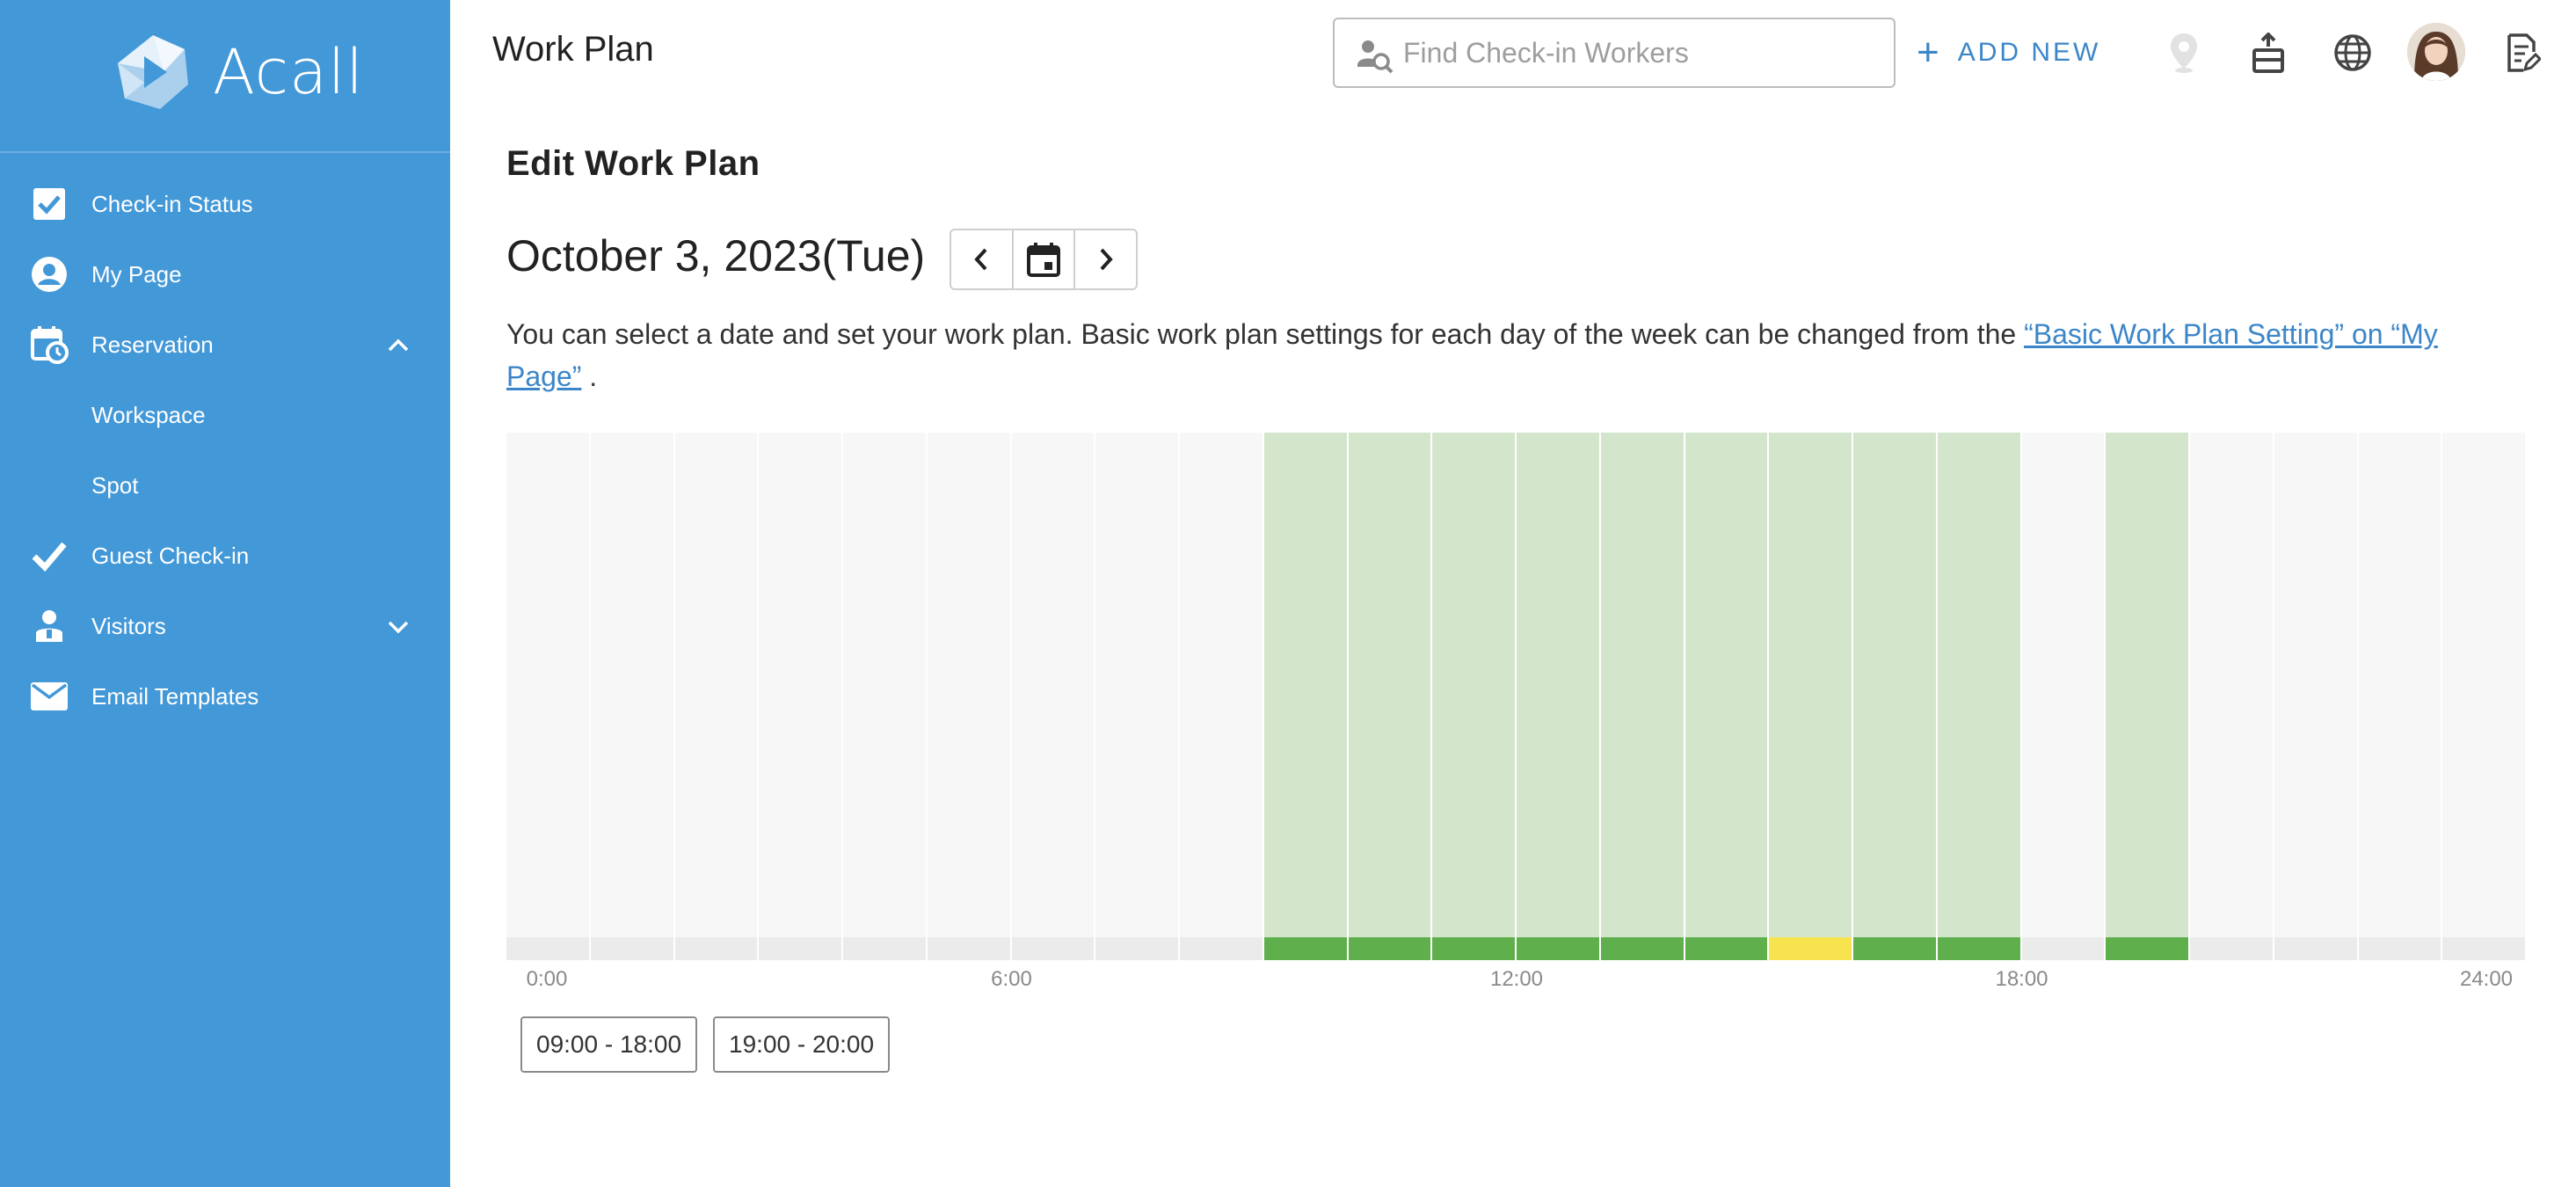 The width and height of the screenshot is (2576, 1187). What do you see at coordinates (589, 376) in the screenshot?
I see `description-suffix: .` at bounding box center [589, 376].